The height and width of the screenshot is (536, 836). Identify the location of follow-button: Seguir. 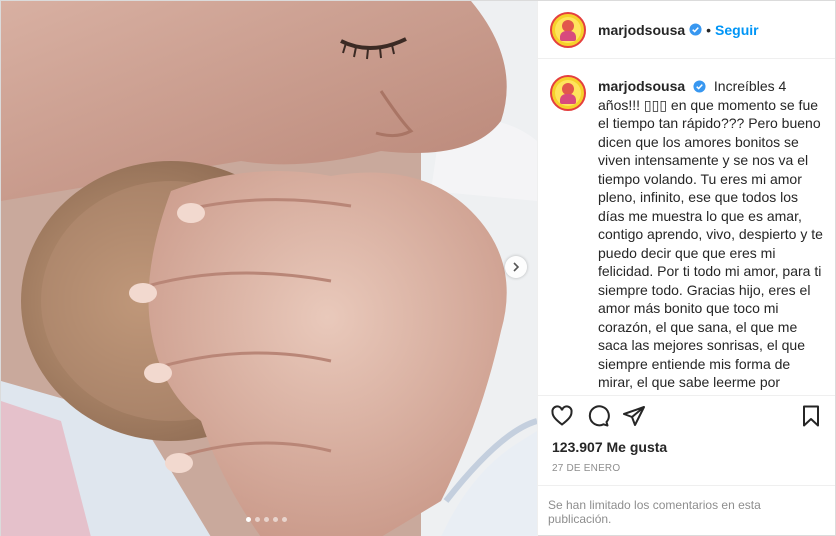
(737, 30).